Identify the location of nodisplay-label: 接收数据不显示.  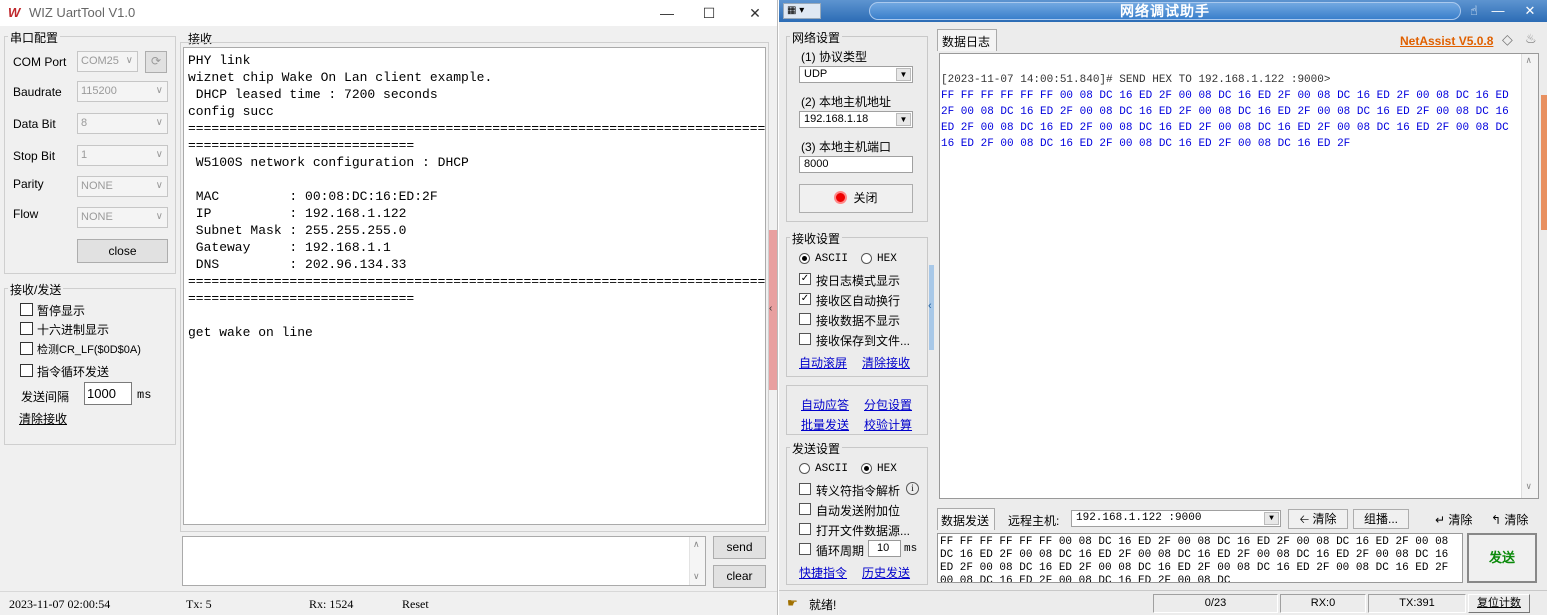
(858, 321).